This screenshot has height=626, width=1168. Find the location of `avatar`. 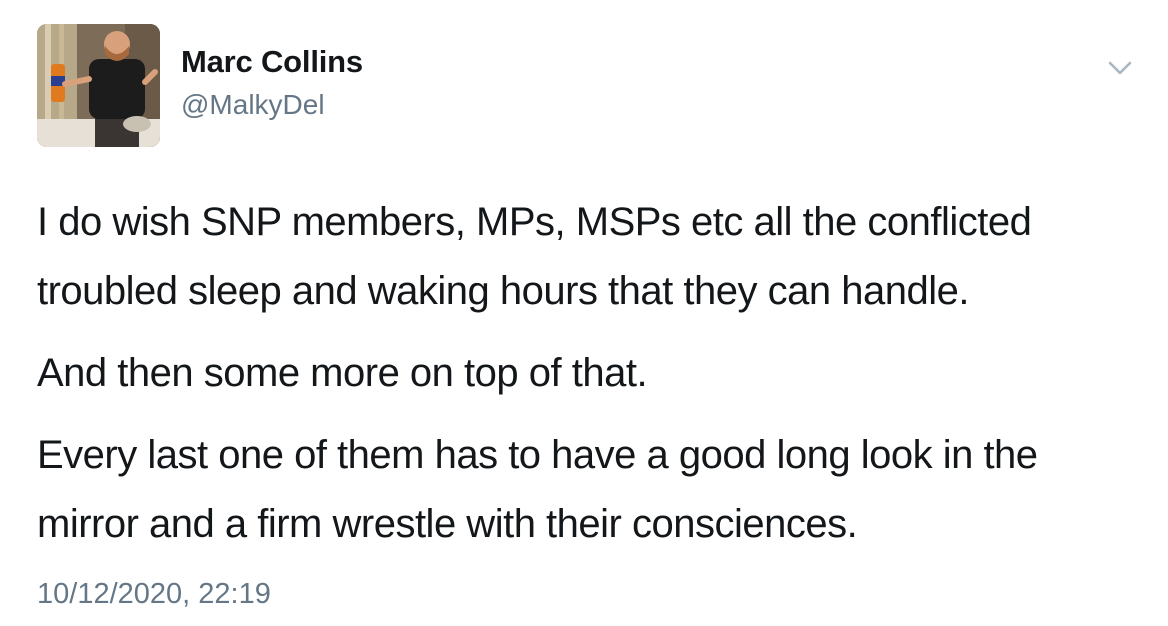

avatar is located at coordinates (98, 85).